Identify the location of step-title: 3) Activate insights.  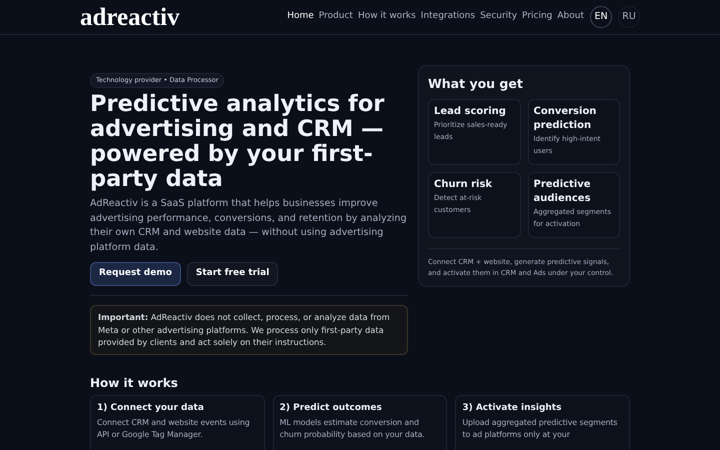
(512, 408).